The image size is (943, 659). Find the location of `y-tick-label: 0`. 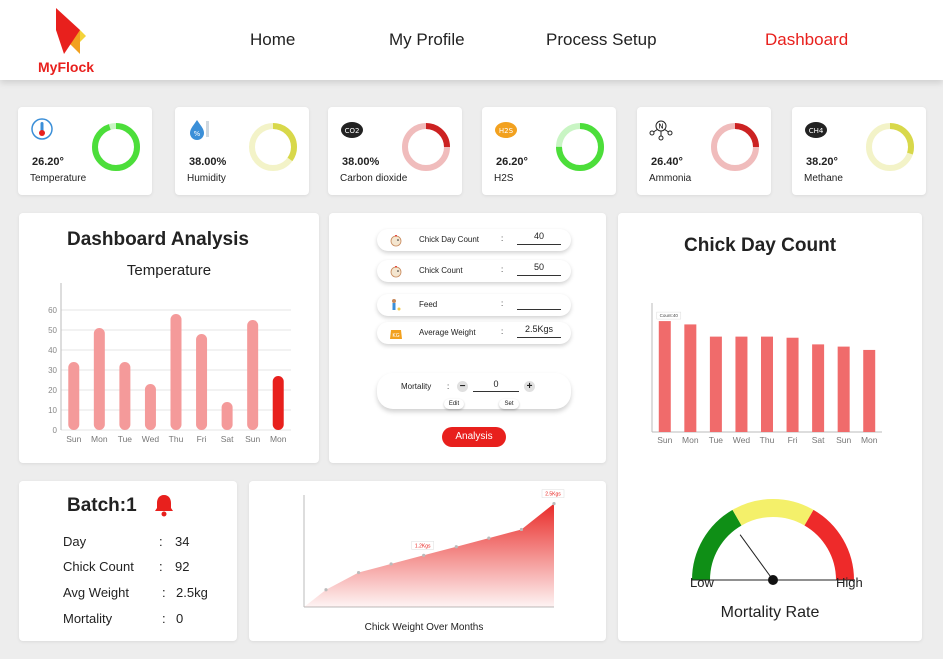

y-tick-label: 0 is located at coordinates (55, 430).